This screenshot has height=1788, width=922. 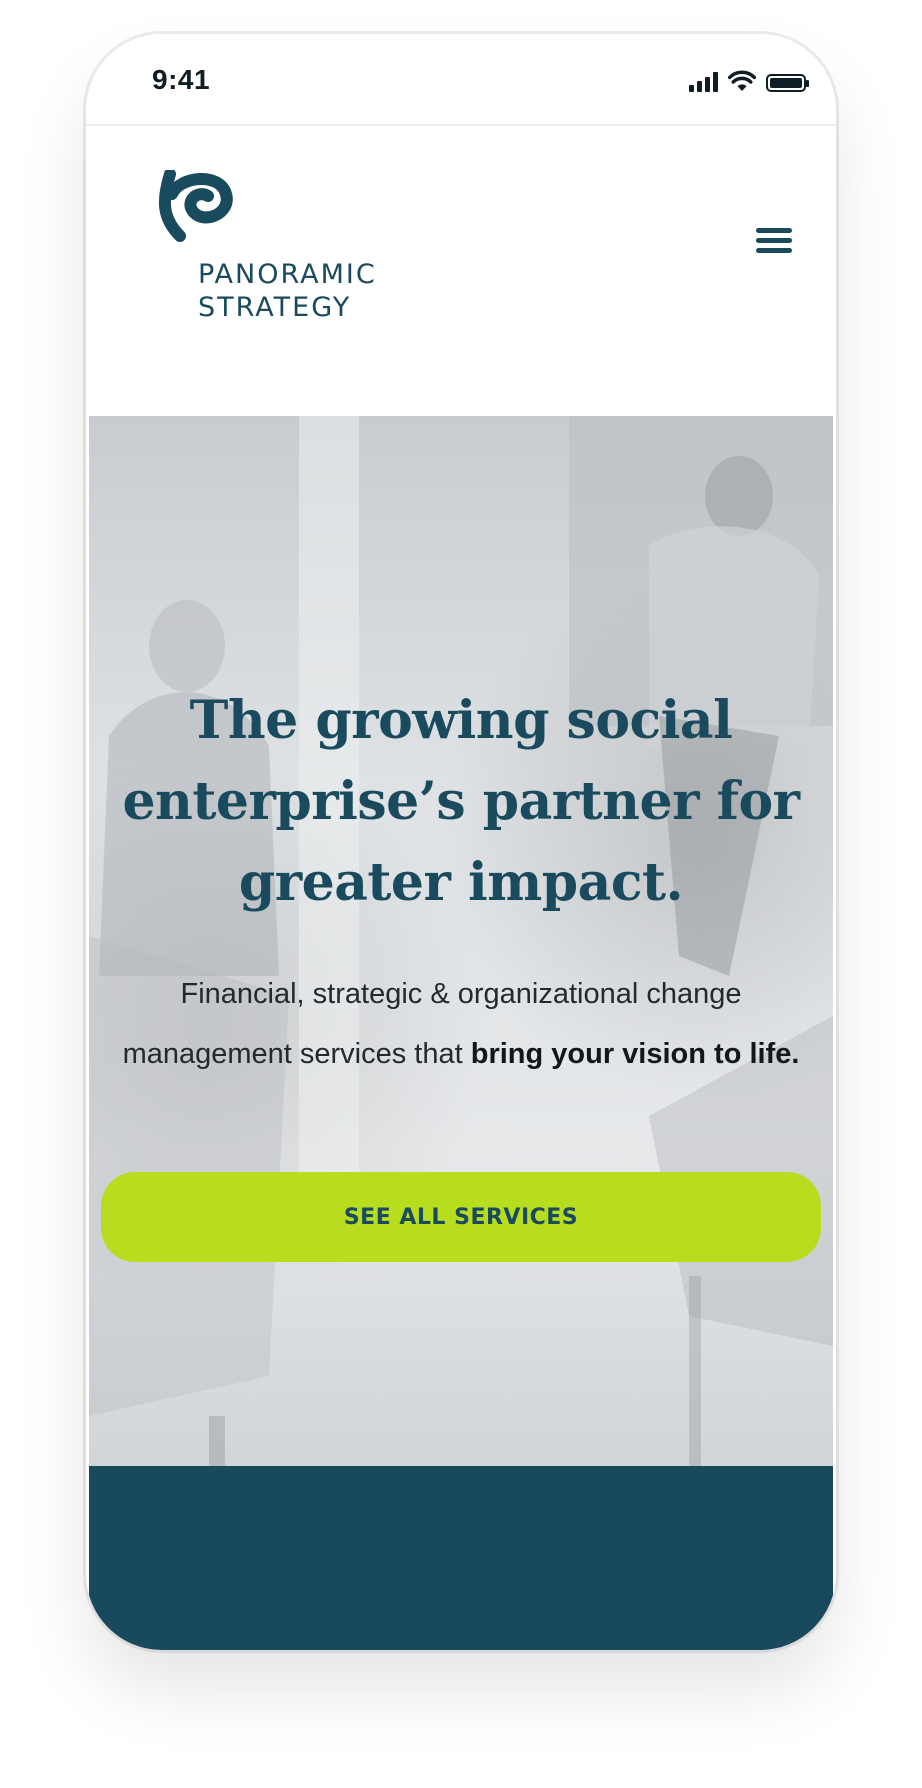 I want to click on hero-subtext-bold: bring your vision to life., so click(x=635, y=1054).